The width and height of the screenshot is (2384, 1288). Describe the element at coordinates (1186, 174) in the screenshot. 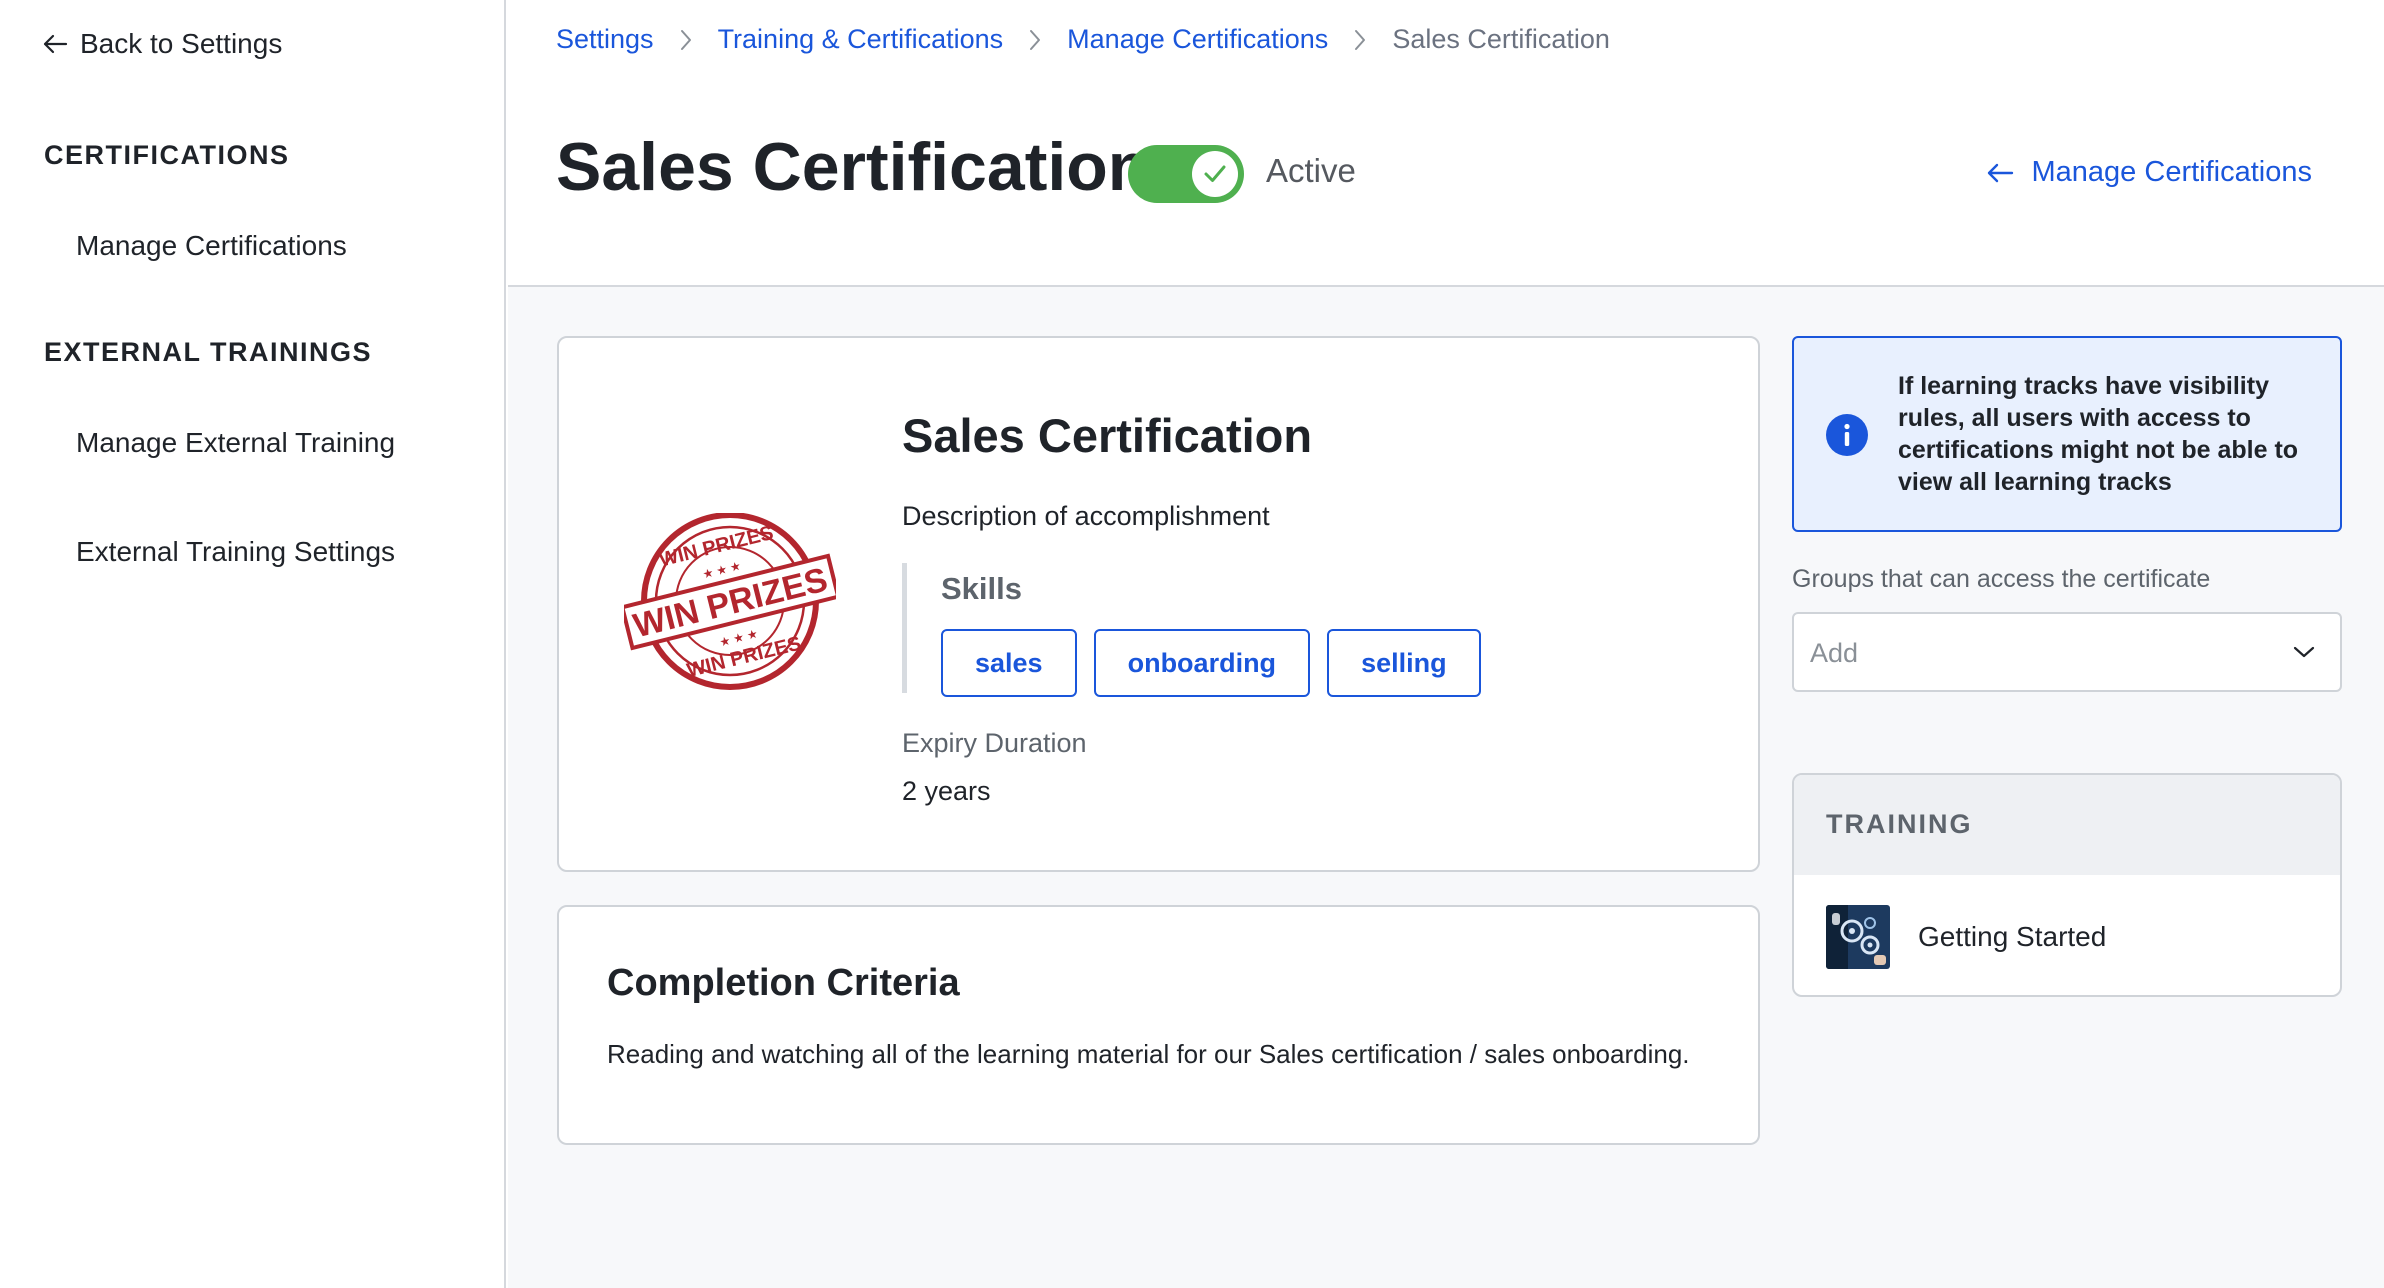

I see `active-toggle` at that location.